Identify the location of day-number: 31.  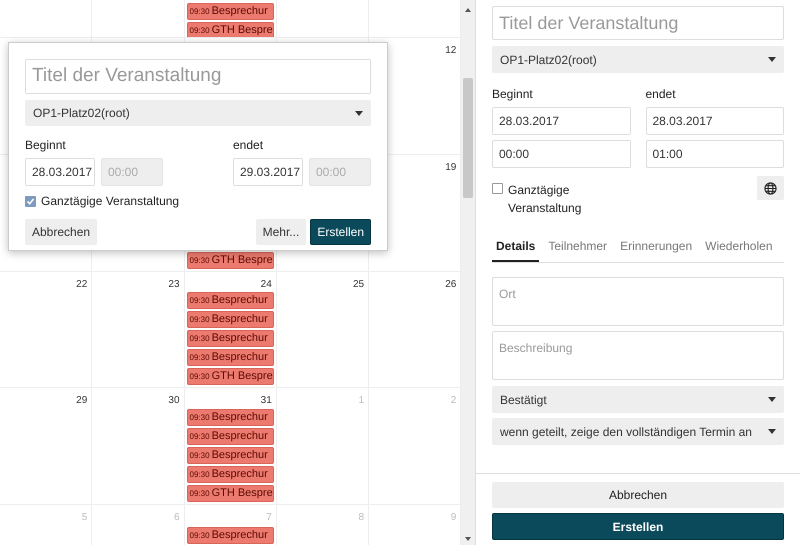
(266, 401).